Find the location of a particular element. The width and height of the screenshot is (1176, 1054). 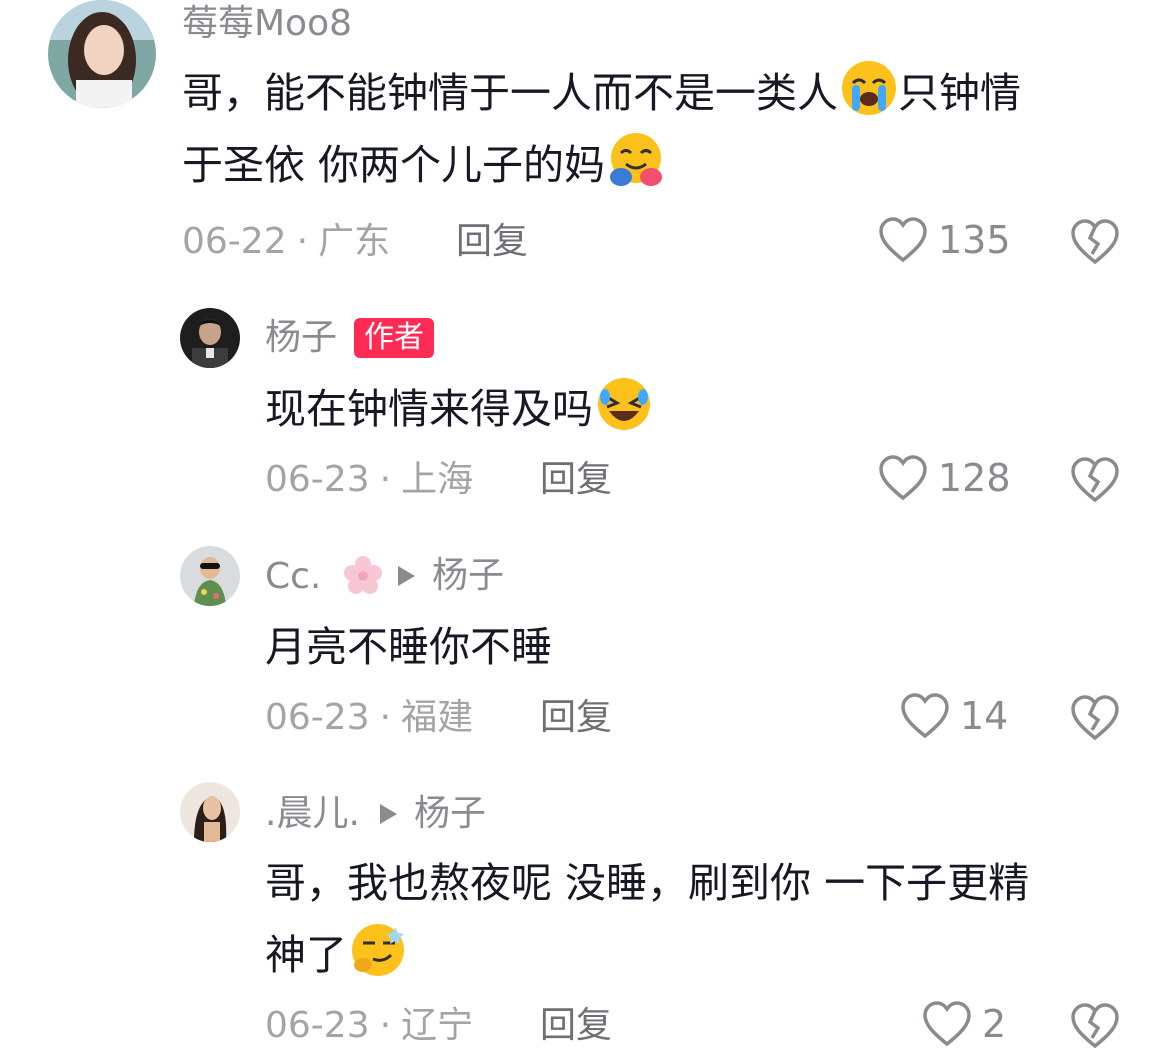

like-count: 14 is located at coordinates (984, 716).